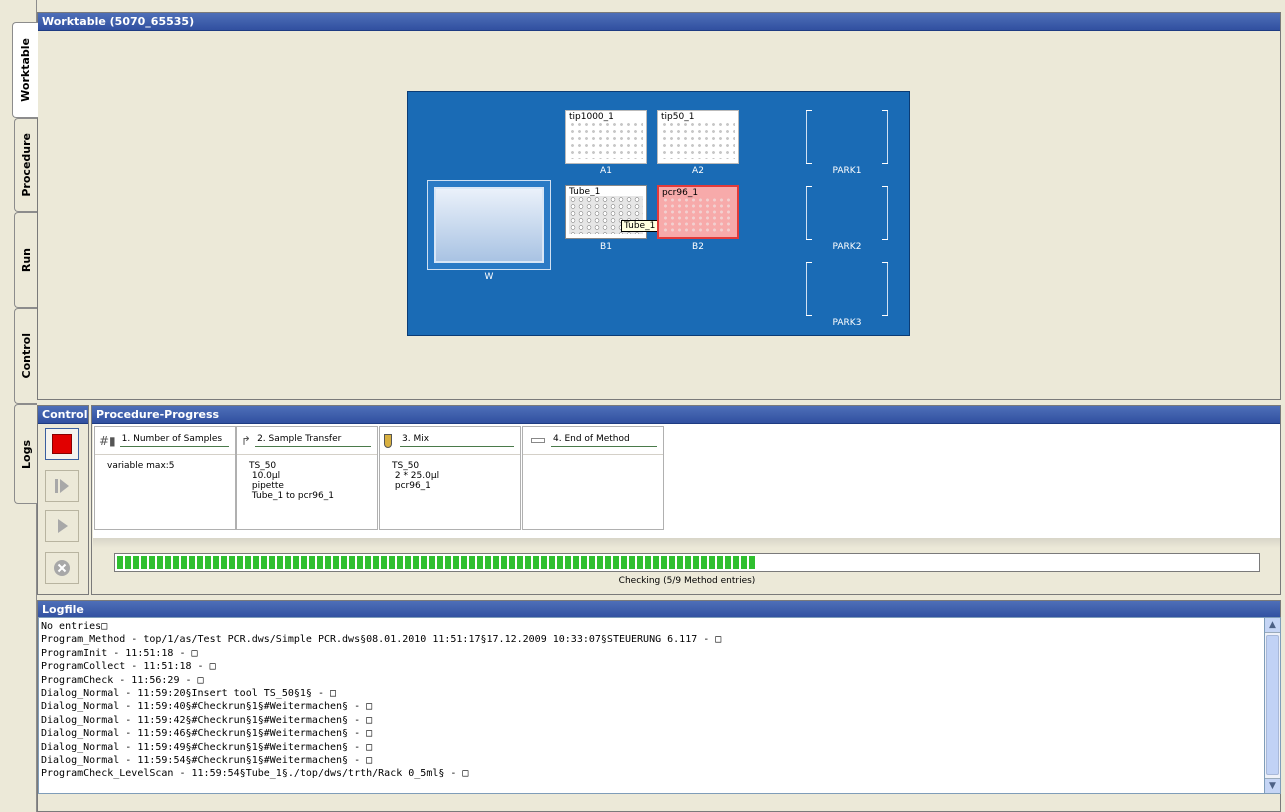 Image resolution: width=1285 pixels, height=812 pixels. Describe the element at coordinates (450, 478) in the screenshot. I see `procedure-step-3: 3. Mix TS_50 2 * 25.0µl pcr96_1` at that location.